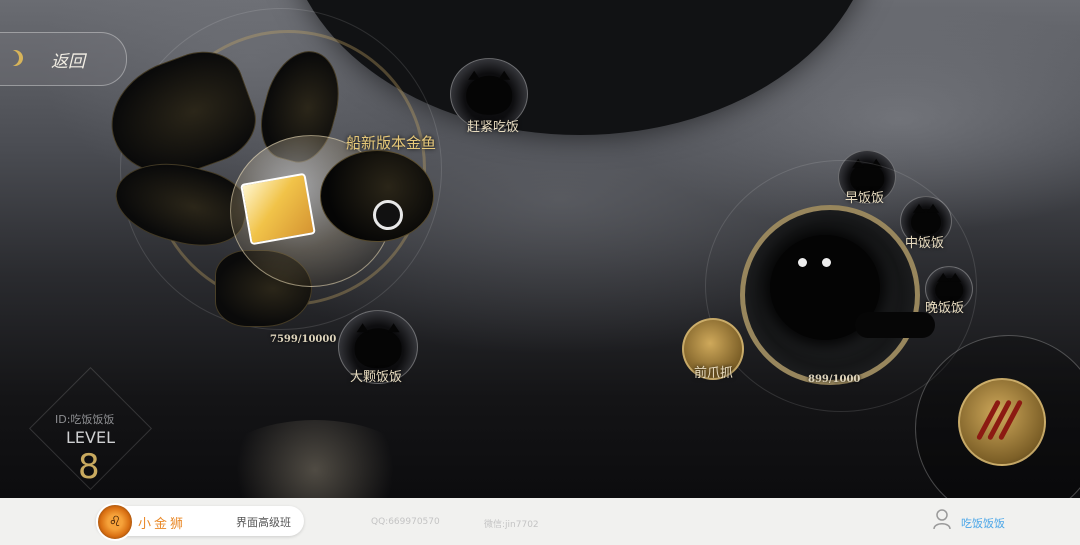 This screenshot has width=1080, height=545. I want to click on lion-logo-icon: ♌, so click(115, 522).